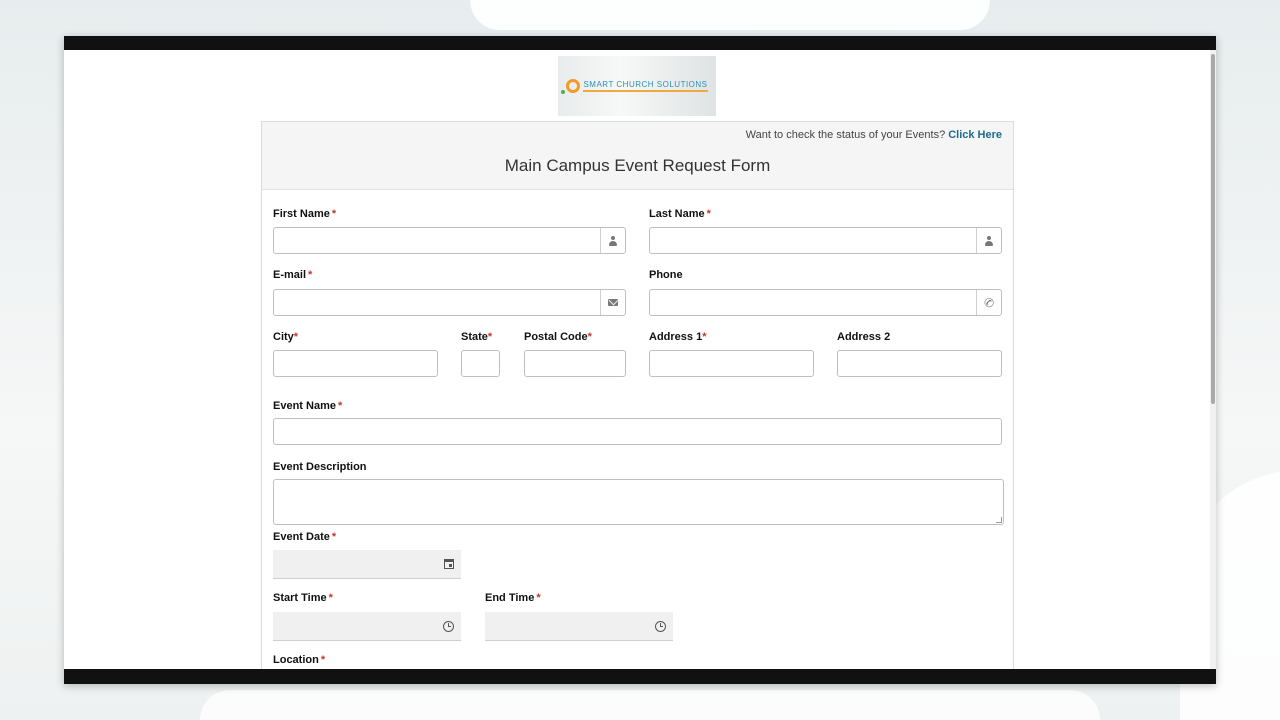  I want to click on location-label: Location *, so click(299, 660).